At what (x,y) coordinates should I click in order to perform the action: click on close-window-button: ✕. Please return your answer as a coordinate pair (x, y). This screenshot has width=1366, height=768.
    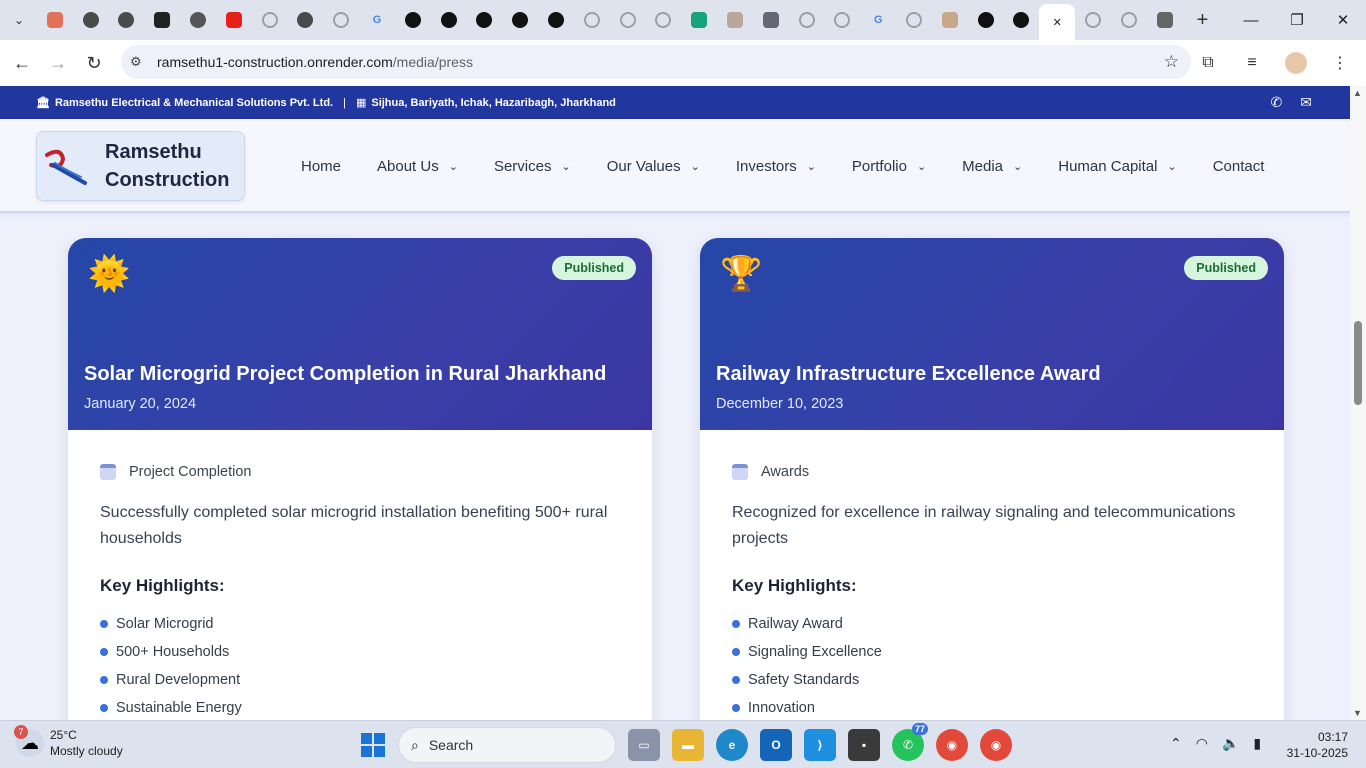
    Looking at the image, I should click on (1343, 20).